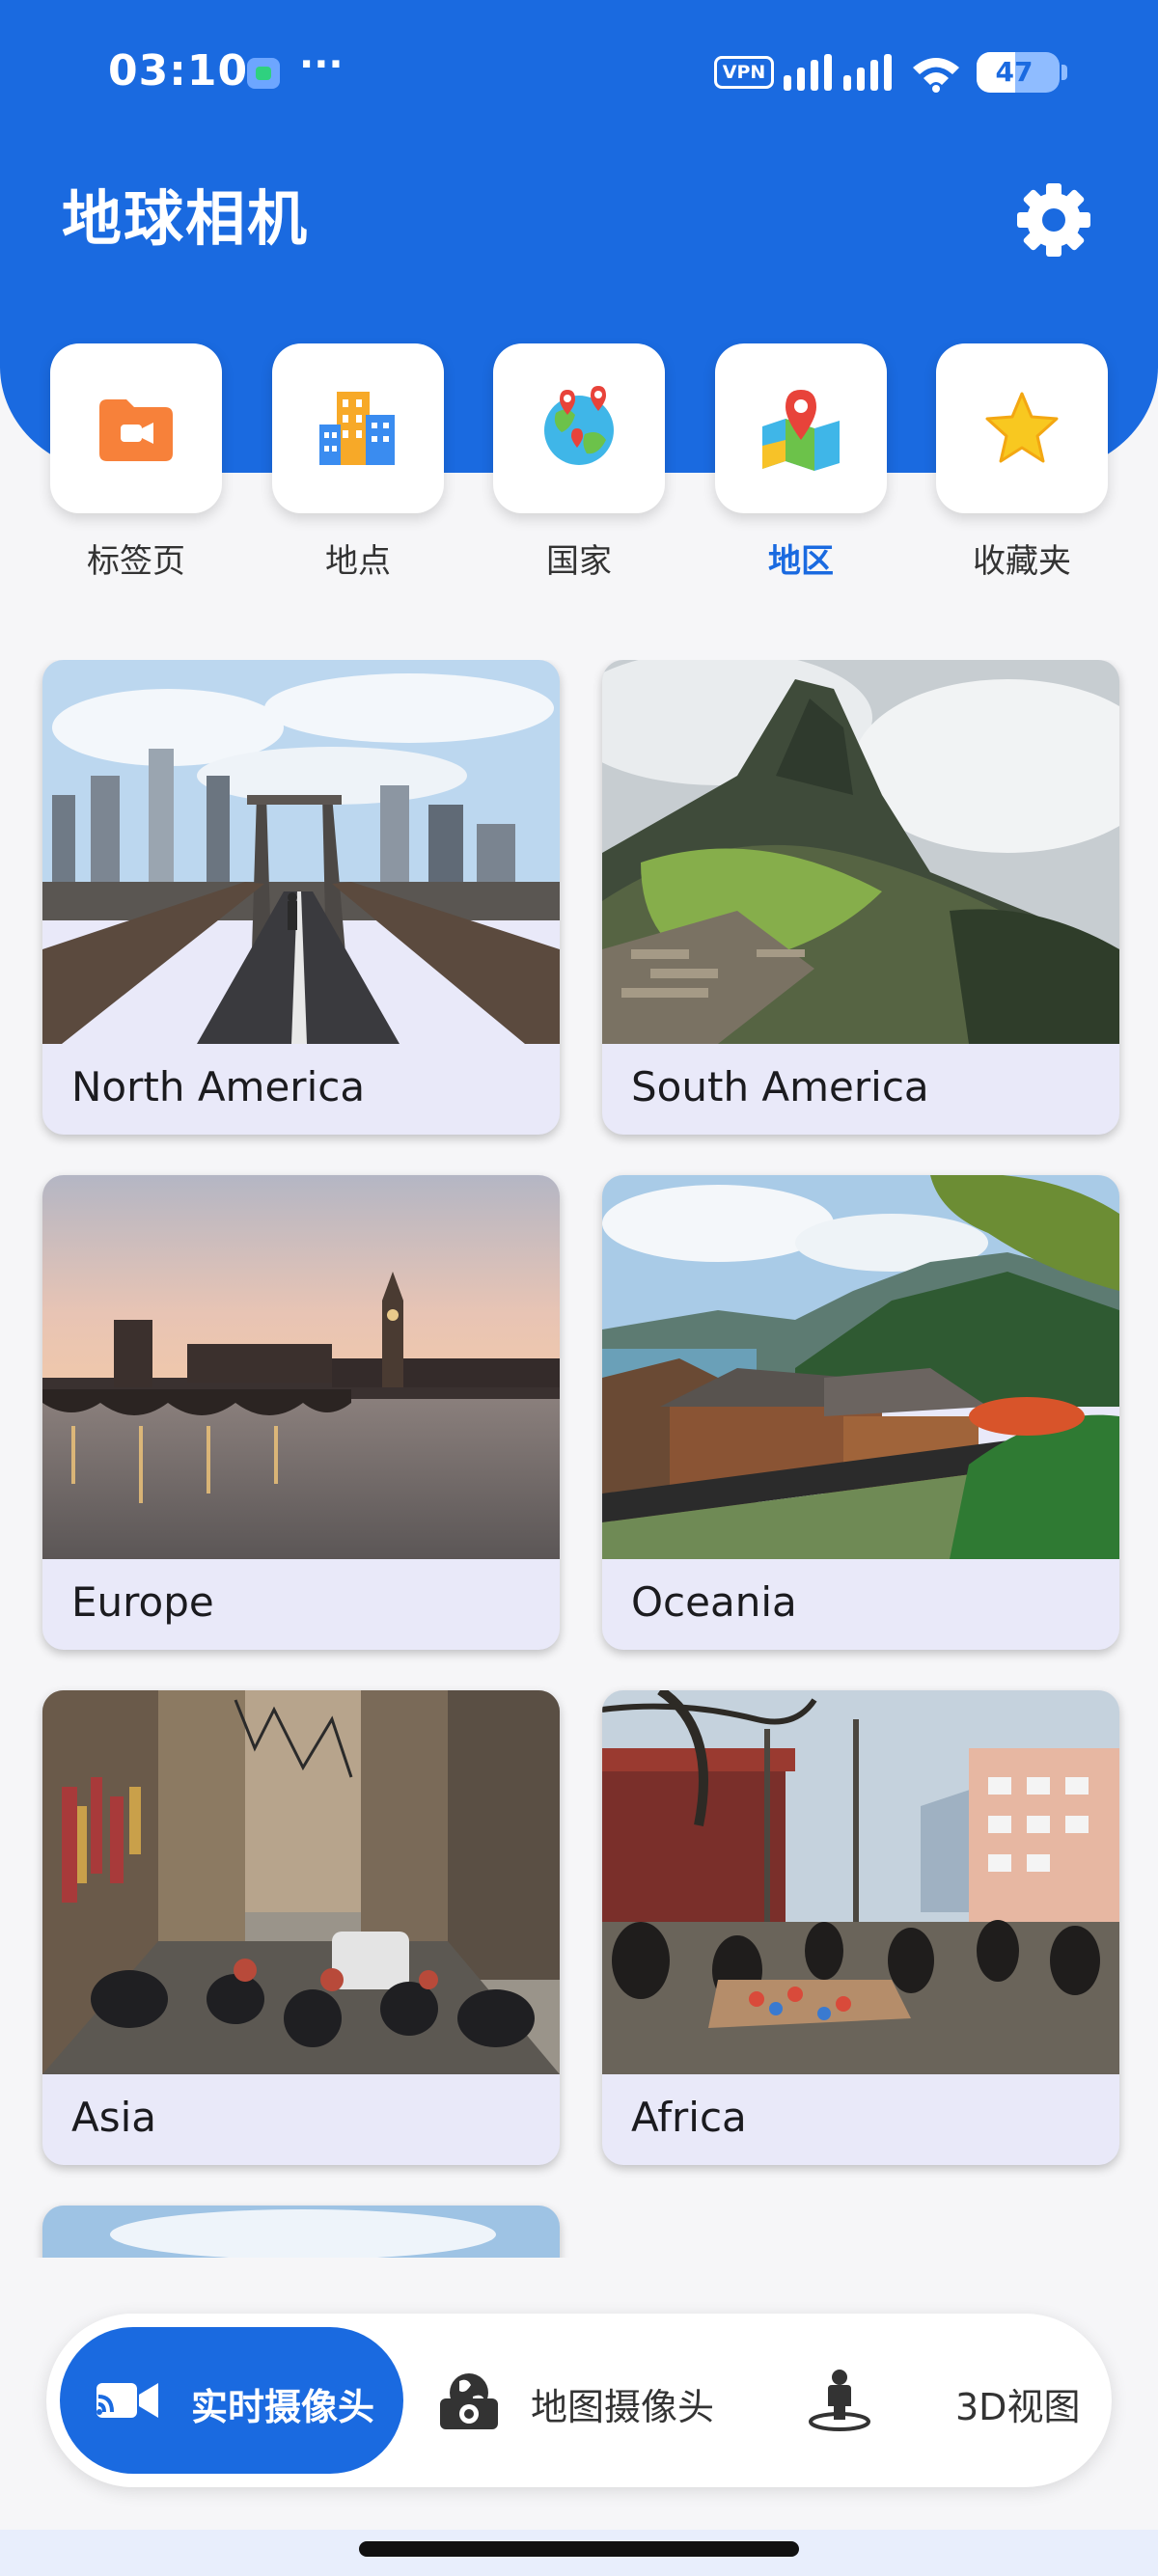  I want to click on category-tabs: 标签页 地点 国家 地区 收藏夹, so click(579, 464).